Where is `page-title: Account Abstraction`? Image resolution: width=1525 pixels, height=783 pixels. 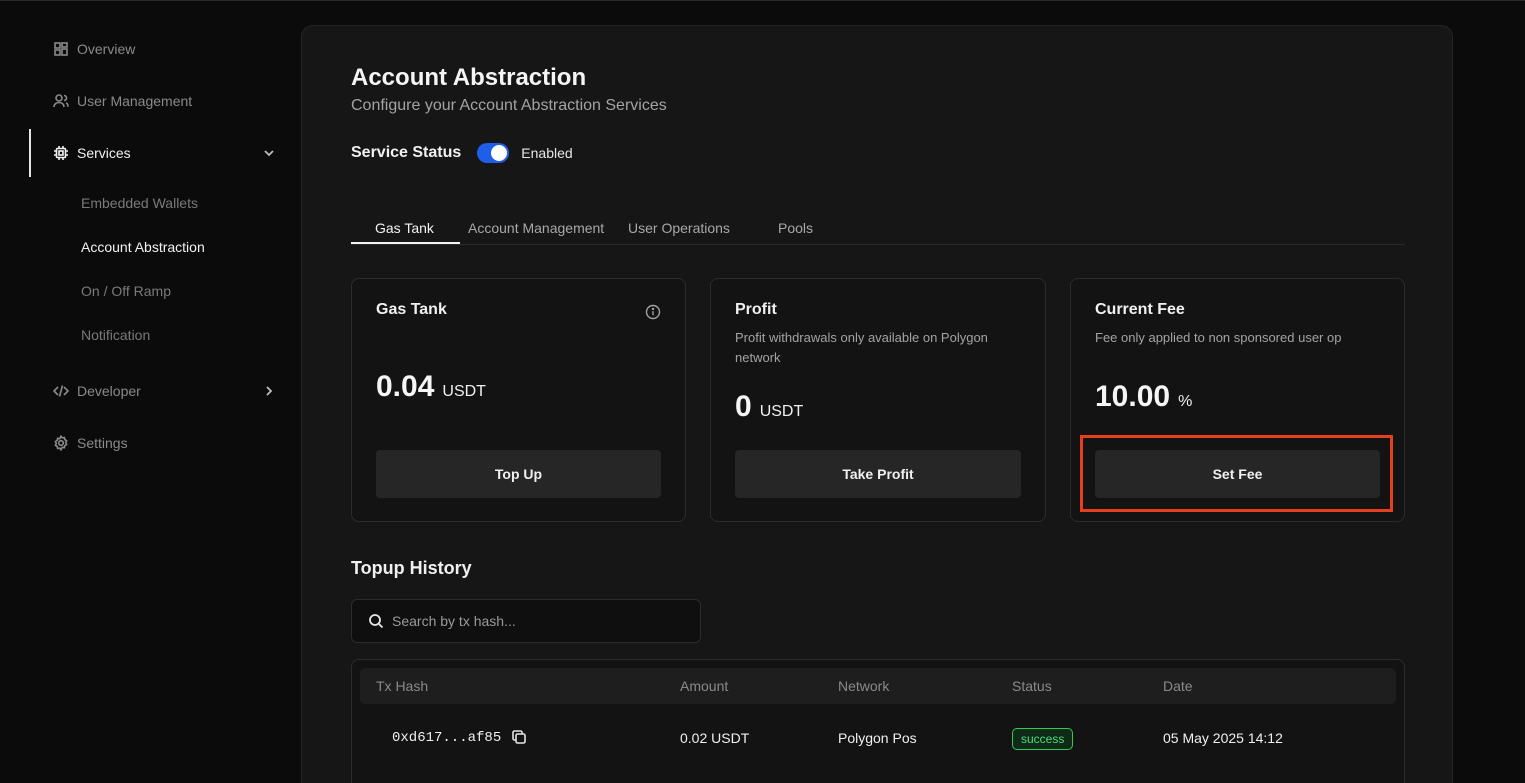
page-title: Account Abstraction is located at coordinates (469, 77).